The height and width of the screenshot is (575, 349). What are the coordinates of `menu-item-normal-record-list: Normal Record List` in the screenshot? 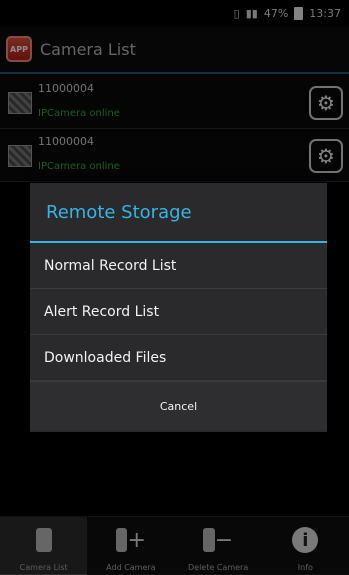 It's located at (178, 266).